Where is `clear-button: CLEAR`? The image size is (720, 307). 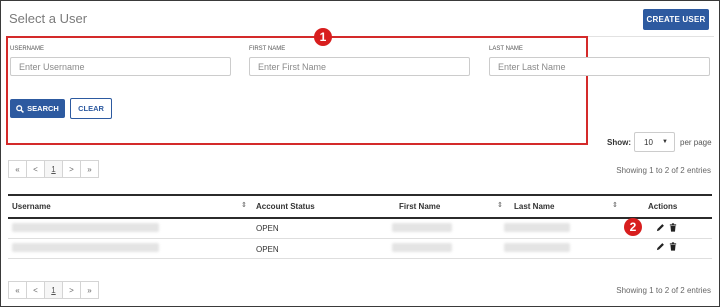
clear-button: CLEAR is located at coordinates (91, 108).